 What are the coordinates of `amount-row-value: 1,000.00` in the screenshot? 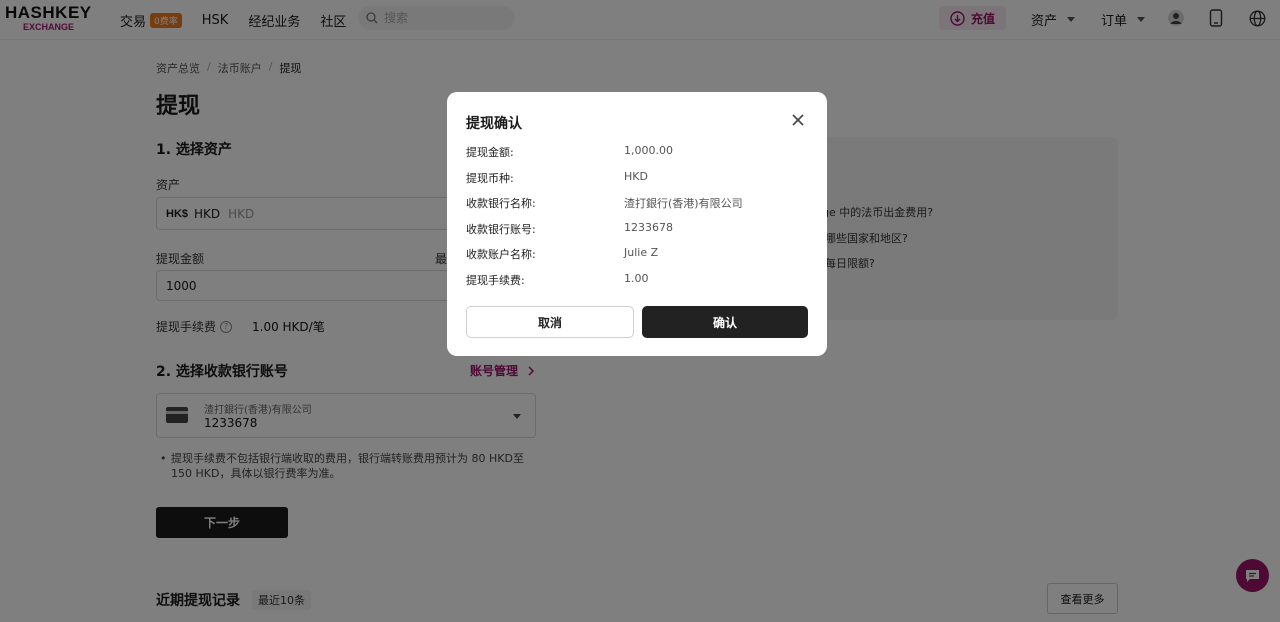 It's located at (648, 150).